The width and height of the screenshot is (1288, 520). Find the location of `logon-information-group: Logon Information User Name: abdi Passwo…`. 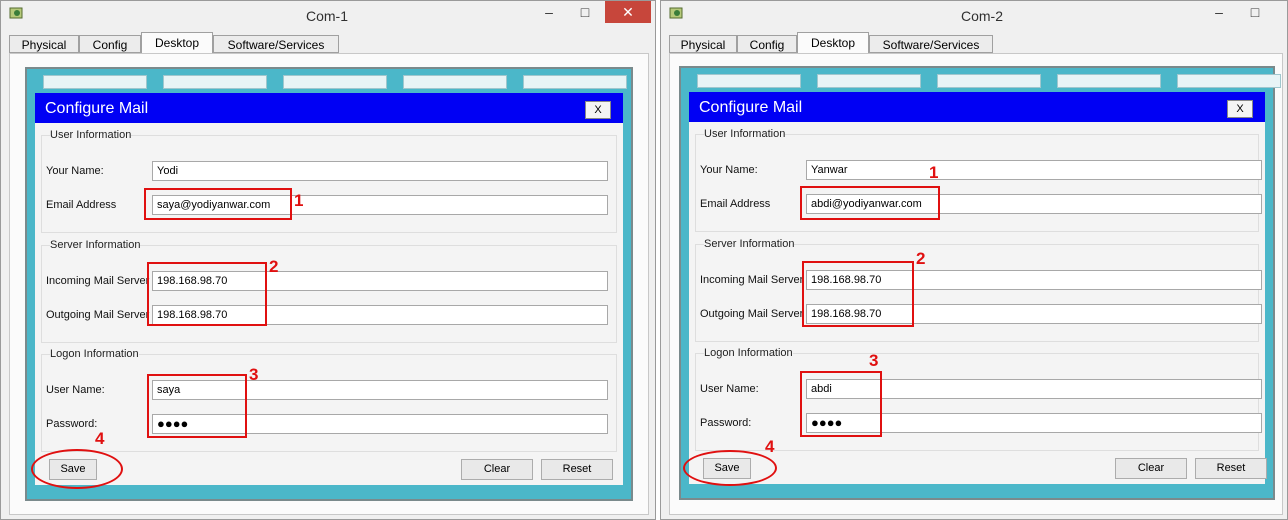

logon-information-group: Logon Information User Name: abdi Passwo… is located at coordinates (978, 399).